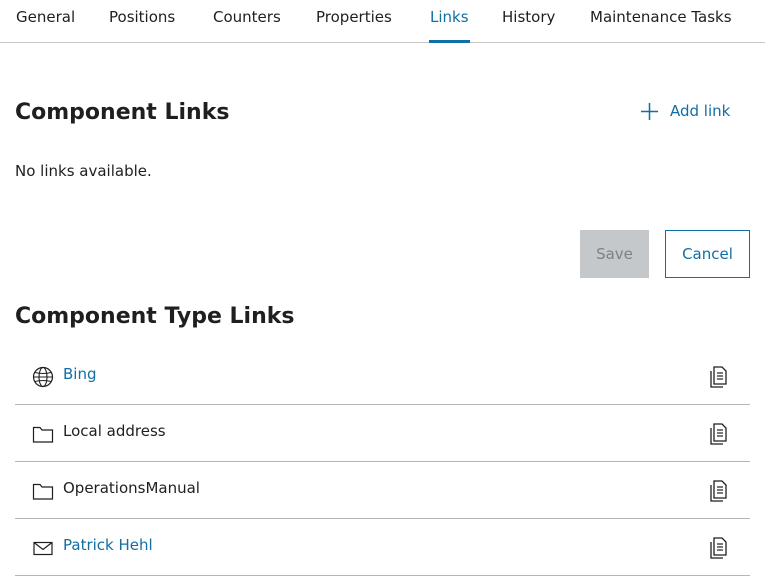 This screenshot has width=765, height=588. Describe the element at coordinates (80, 374) in the screenshot. I see `link-label: Bing` at that location.